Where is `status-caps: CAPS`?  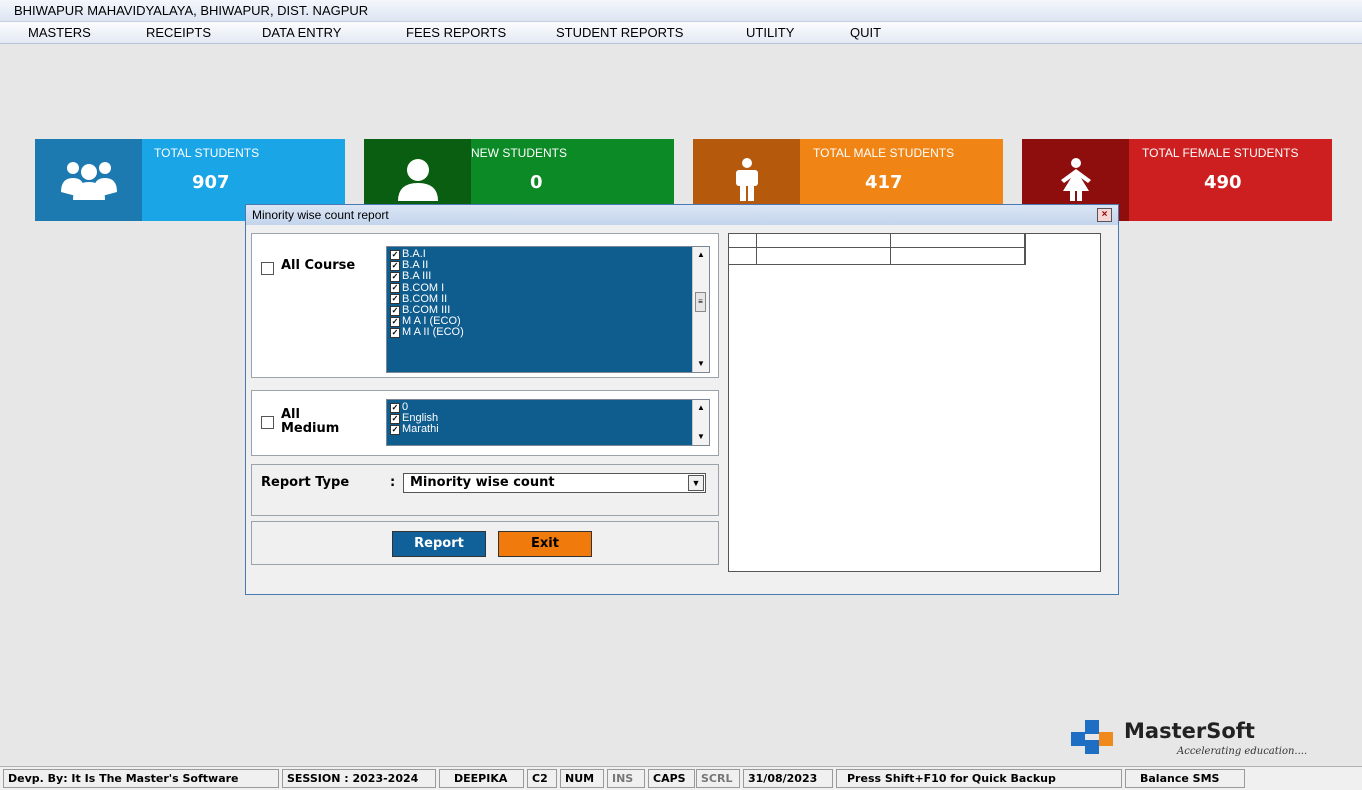 status-caps: CAPS is located at coordinates (671, 778).